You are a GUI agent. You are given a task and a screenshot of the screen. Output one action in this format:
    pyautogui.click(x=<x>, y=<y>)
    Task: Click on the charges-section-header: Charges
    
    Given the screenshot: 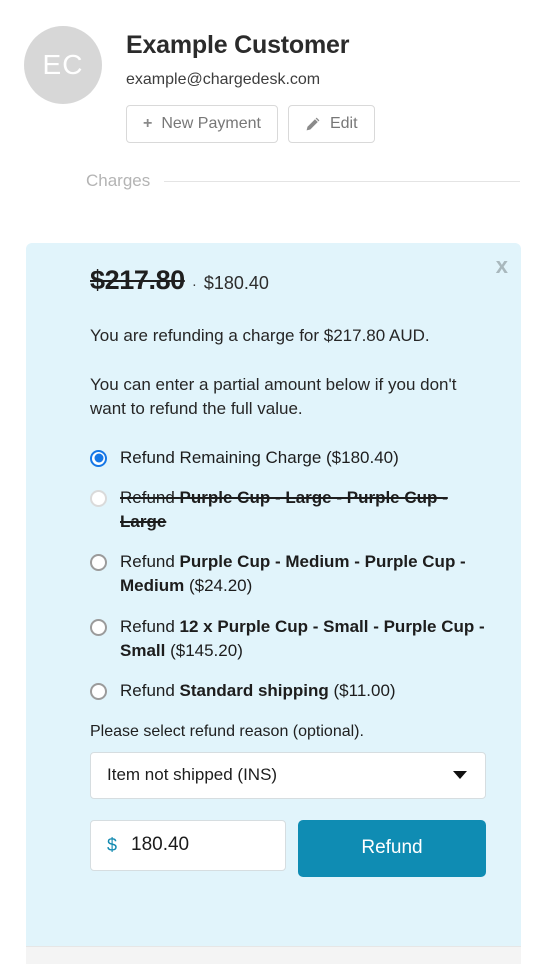 What is the action you would take?
    pyautogui.click(x=303, y=181)
    